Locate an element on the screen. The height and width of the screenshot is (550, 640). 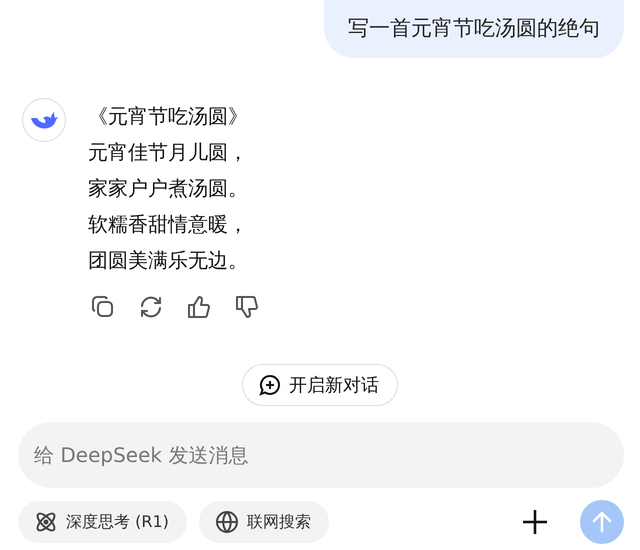
user-message: 写一首元宵节吃汤圆的绝句 is located at coordinates (474, 29).